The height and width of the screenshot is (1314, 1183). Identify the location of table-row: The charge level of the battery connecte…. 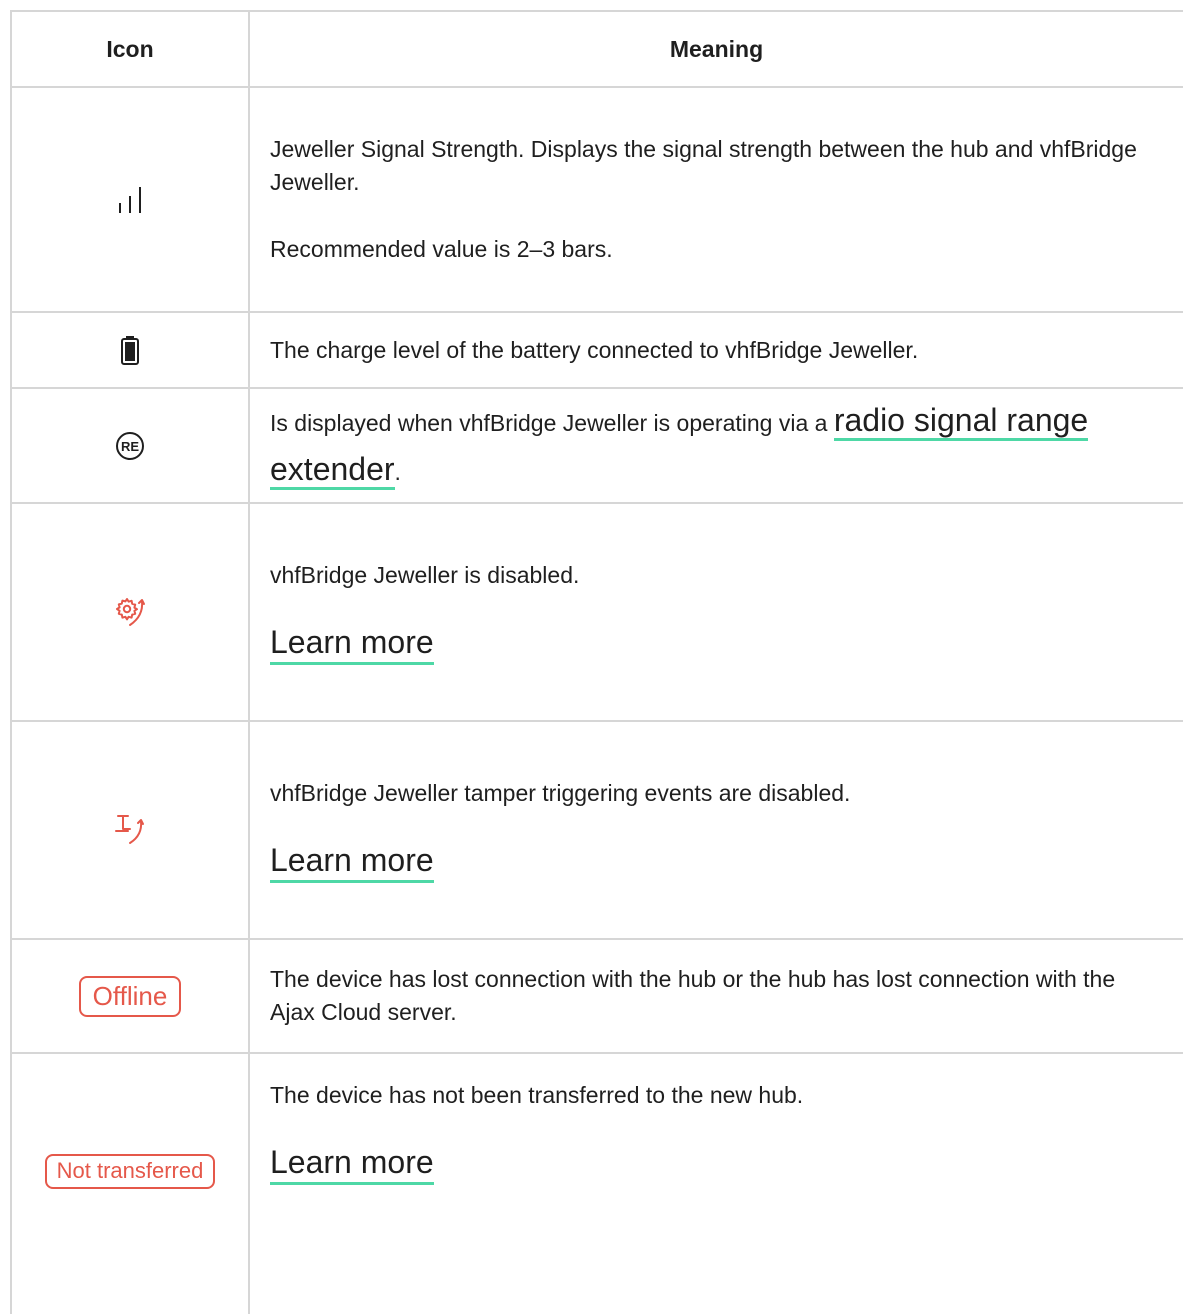
(596, 350).